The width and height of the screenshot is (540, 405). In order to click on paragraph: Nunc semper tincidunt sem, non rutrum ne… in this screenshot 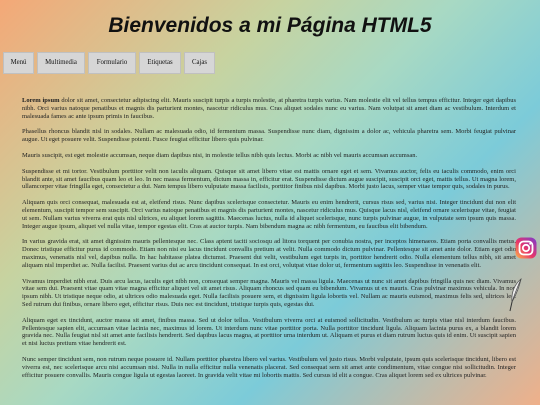, I will do `click(269, 367)`.